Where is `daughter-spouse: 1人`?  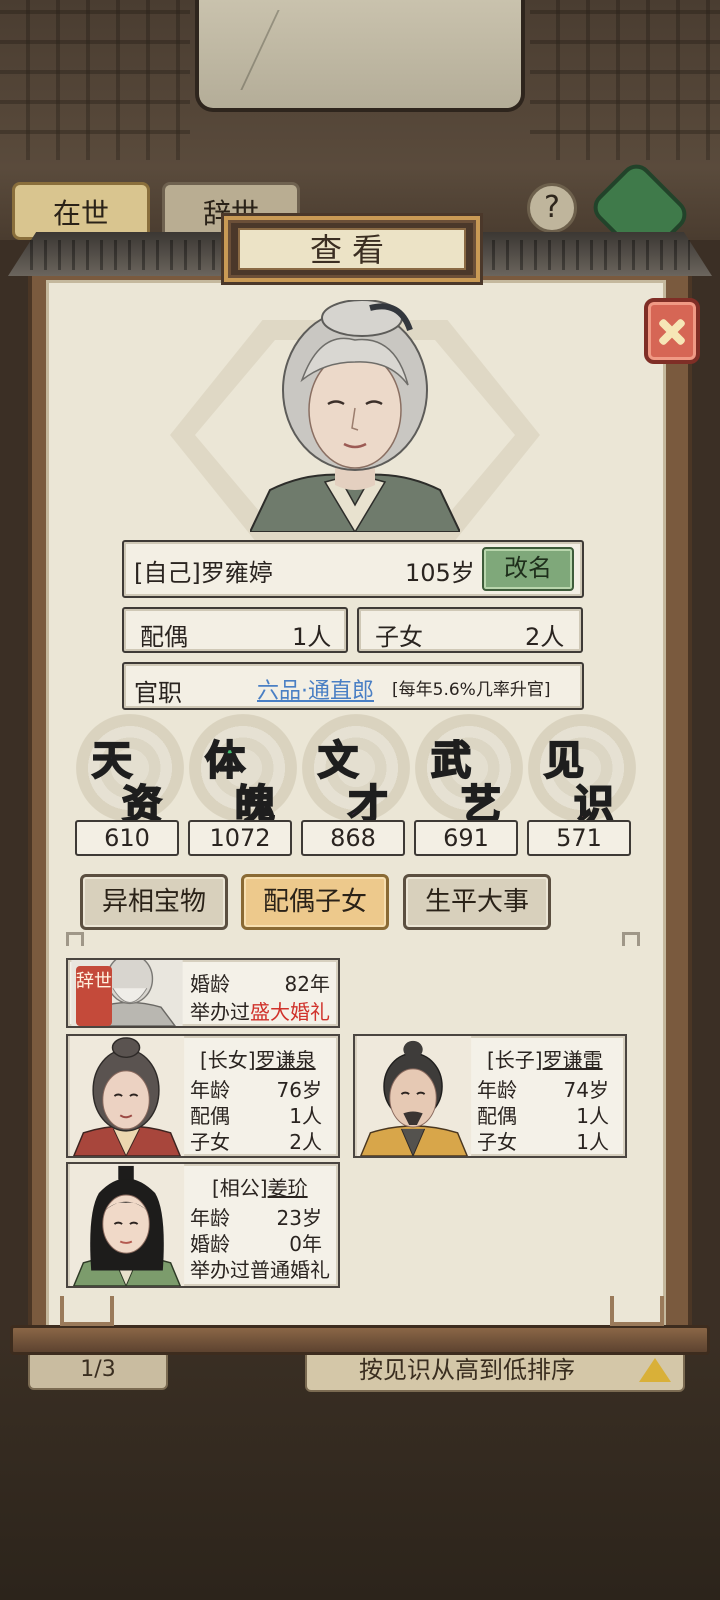
daughter-spouse: 1人 is located at coordinates (305, 1116).